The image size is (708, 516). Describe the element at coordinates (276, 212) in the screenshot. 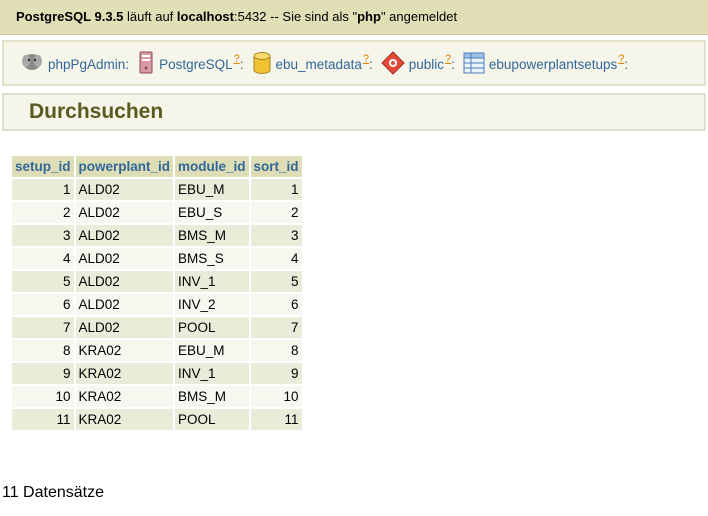

I see `table-cell-sort-id: 2` at that location.